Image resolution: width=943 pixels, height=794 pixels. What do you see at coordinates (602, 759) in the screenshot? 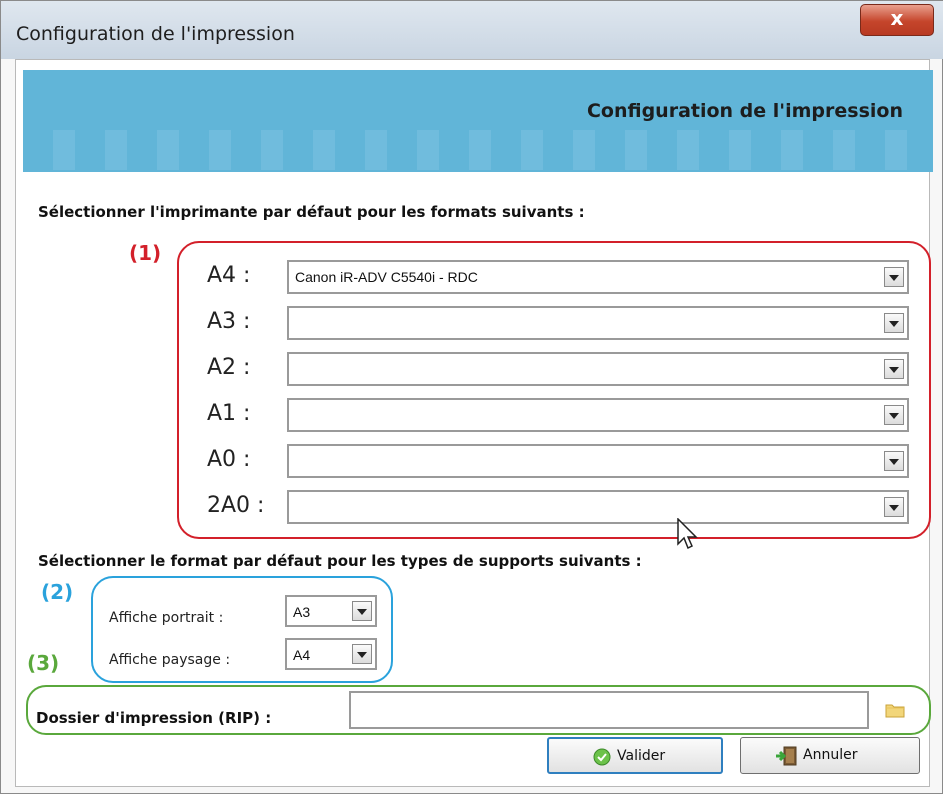
I see `check-icon` at bounding box center [602, 759].